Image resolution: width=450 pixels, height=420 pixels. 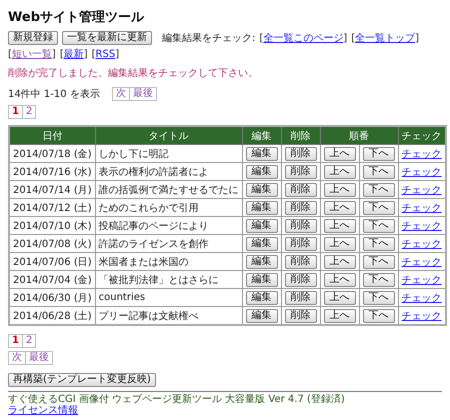 I want to click on column-header: 削除, so click(x=300, y=135).